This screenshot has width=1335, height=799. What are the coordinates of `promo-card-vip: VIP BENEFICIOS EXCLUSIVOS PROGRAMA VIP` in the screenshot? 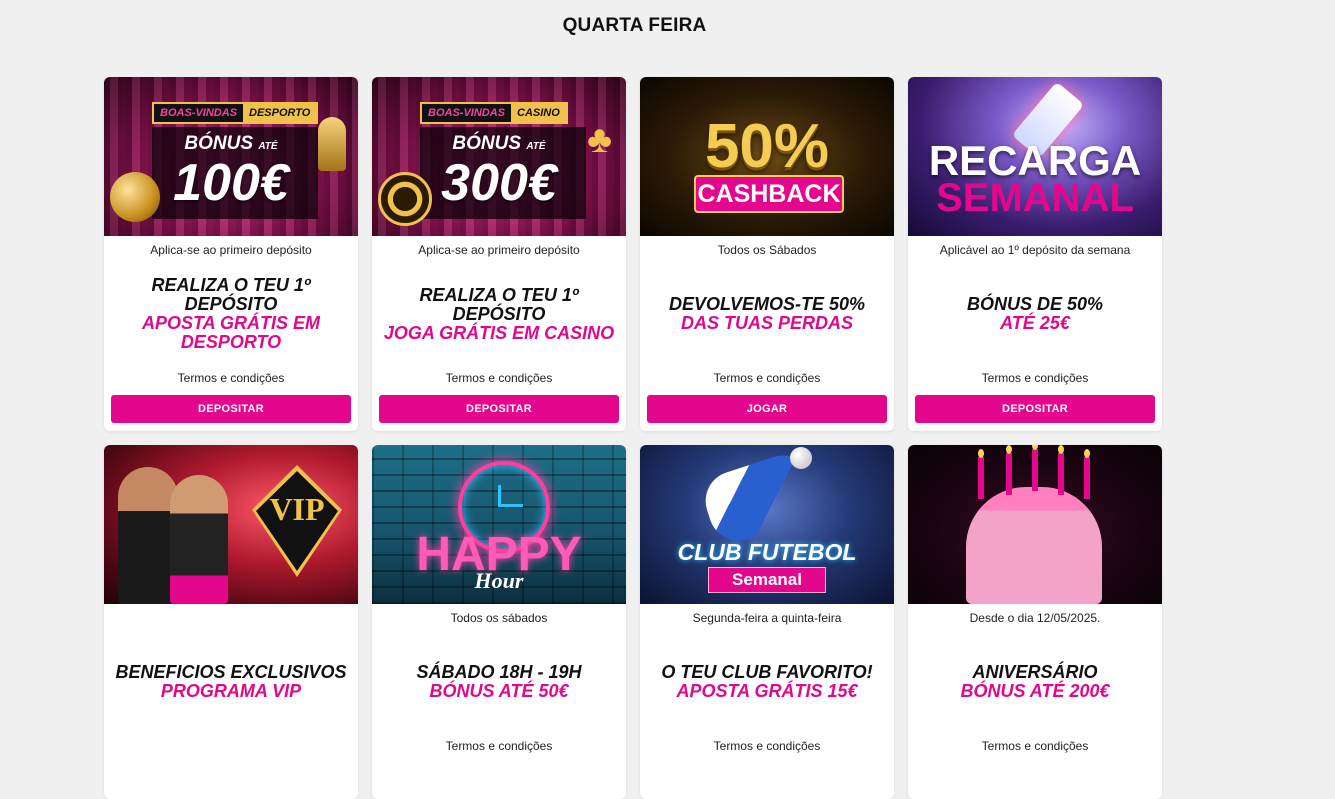 It's located at (231, 622).